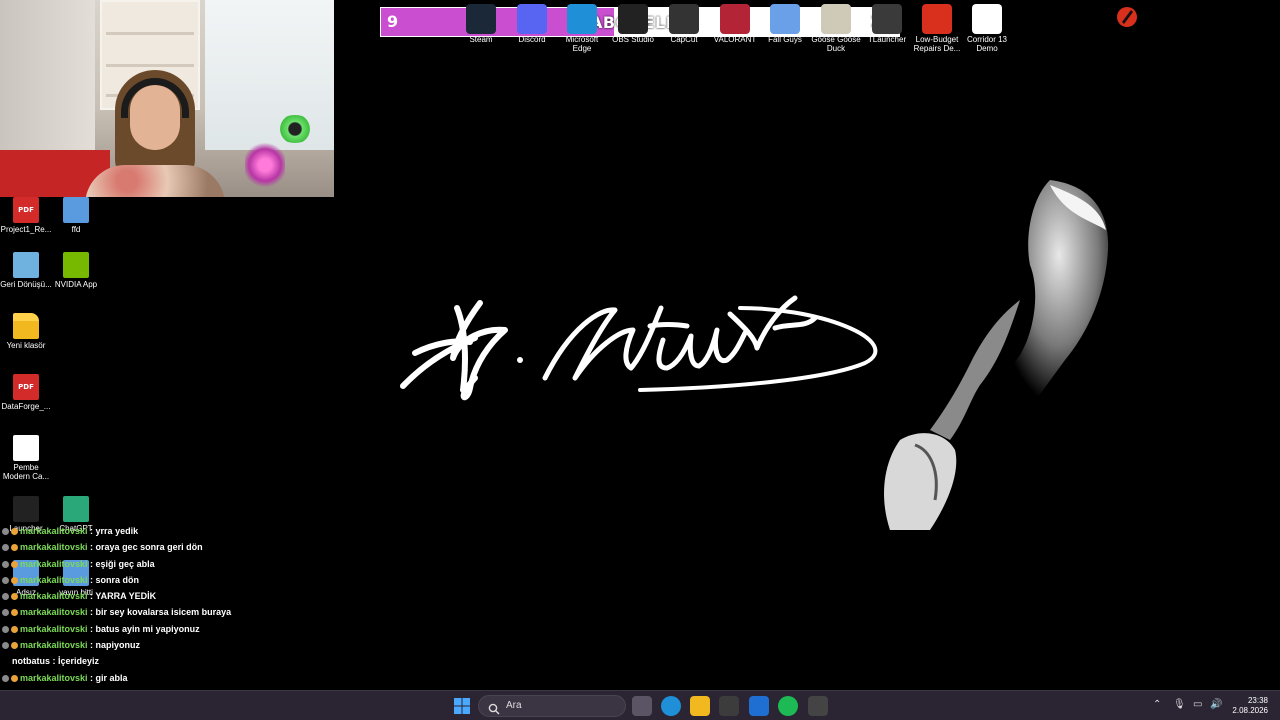  What do you see at coordinates (836, 44) in the screenshot?
I see `desktop-icon-label: Goose Goose Duck` at bounding box center [836, 44].